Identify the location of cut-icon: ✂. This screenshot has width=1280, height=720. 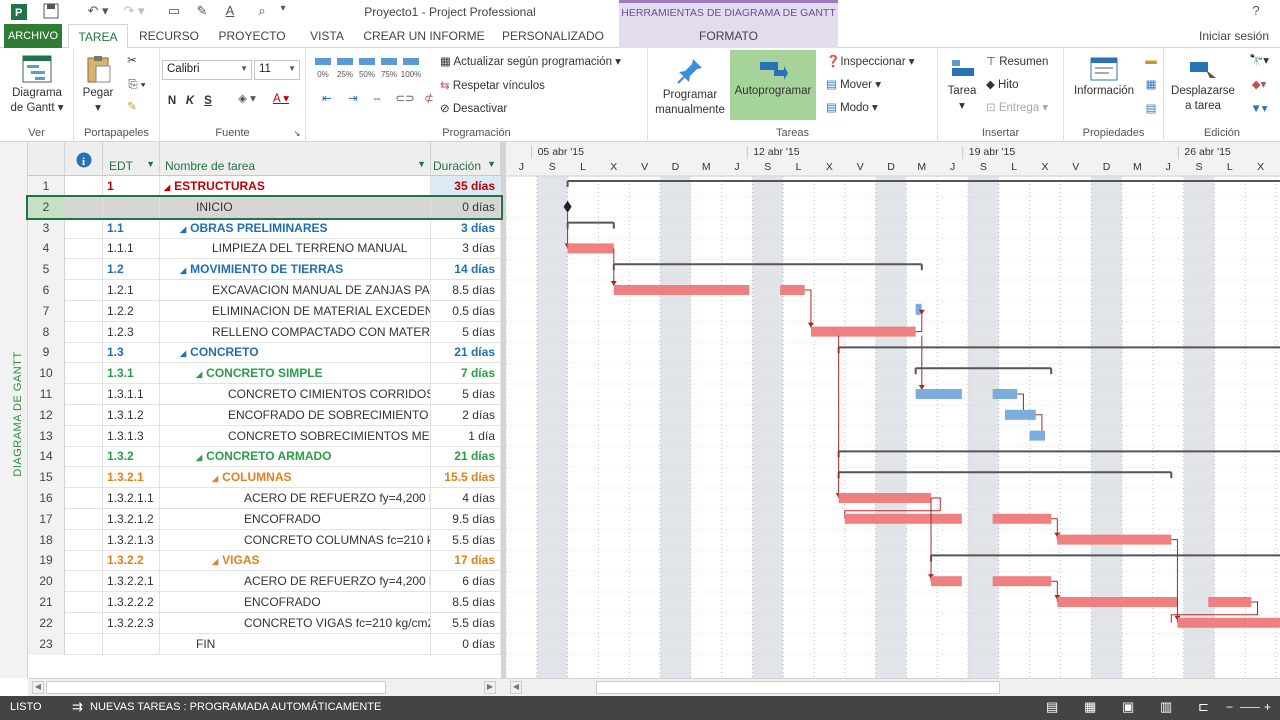
(132, 61).